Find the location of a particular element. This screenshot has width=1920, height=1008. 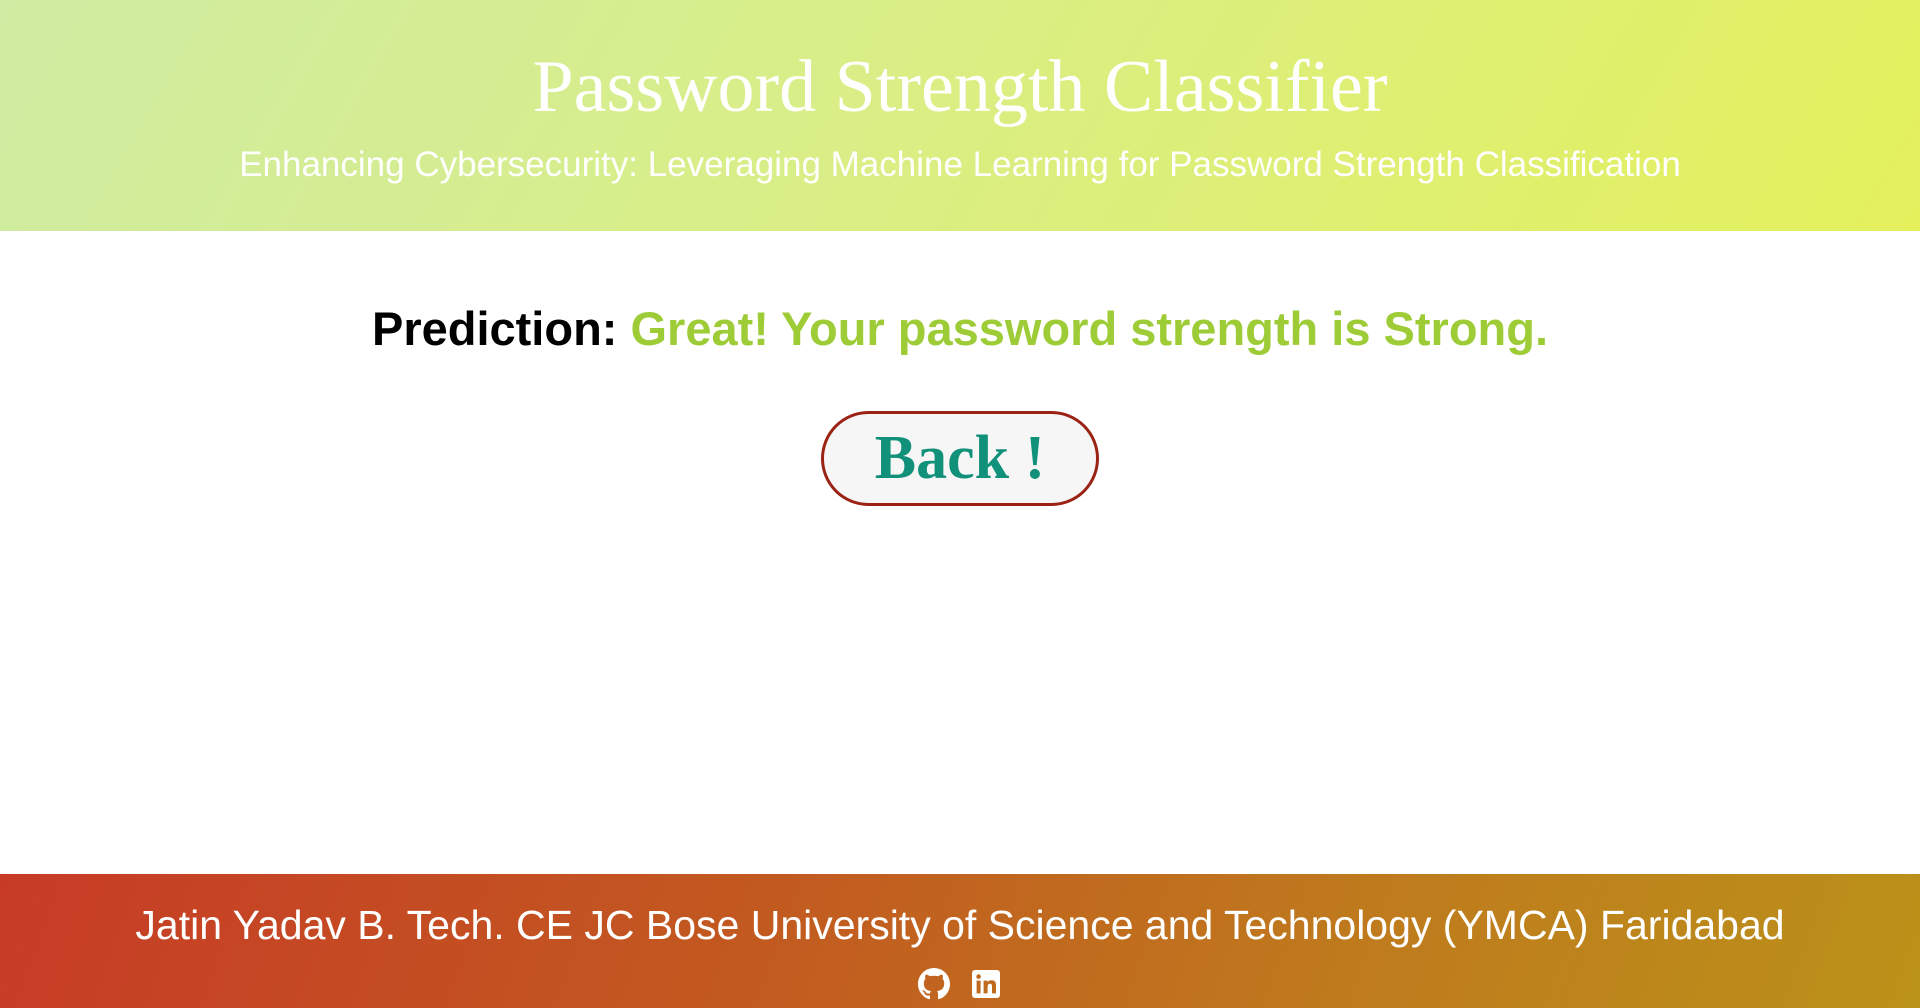

prediction-result: Great! Your password strength is Strong. is located at coordinates (1089, 328).